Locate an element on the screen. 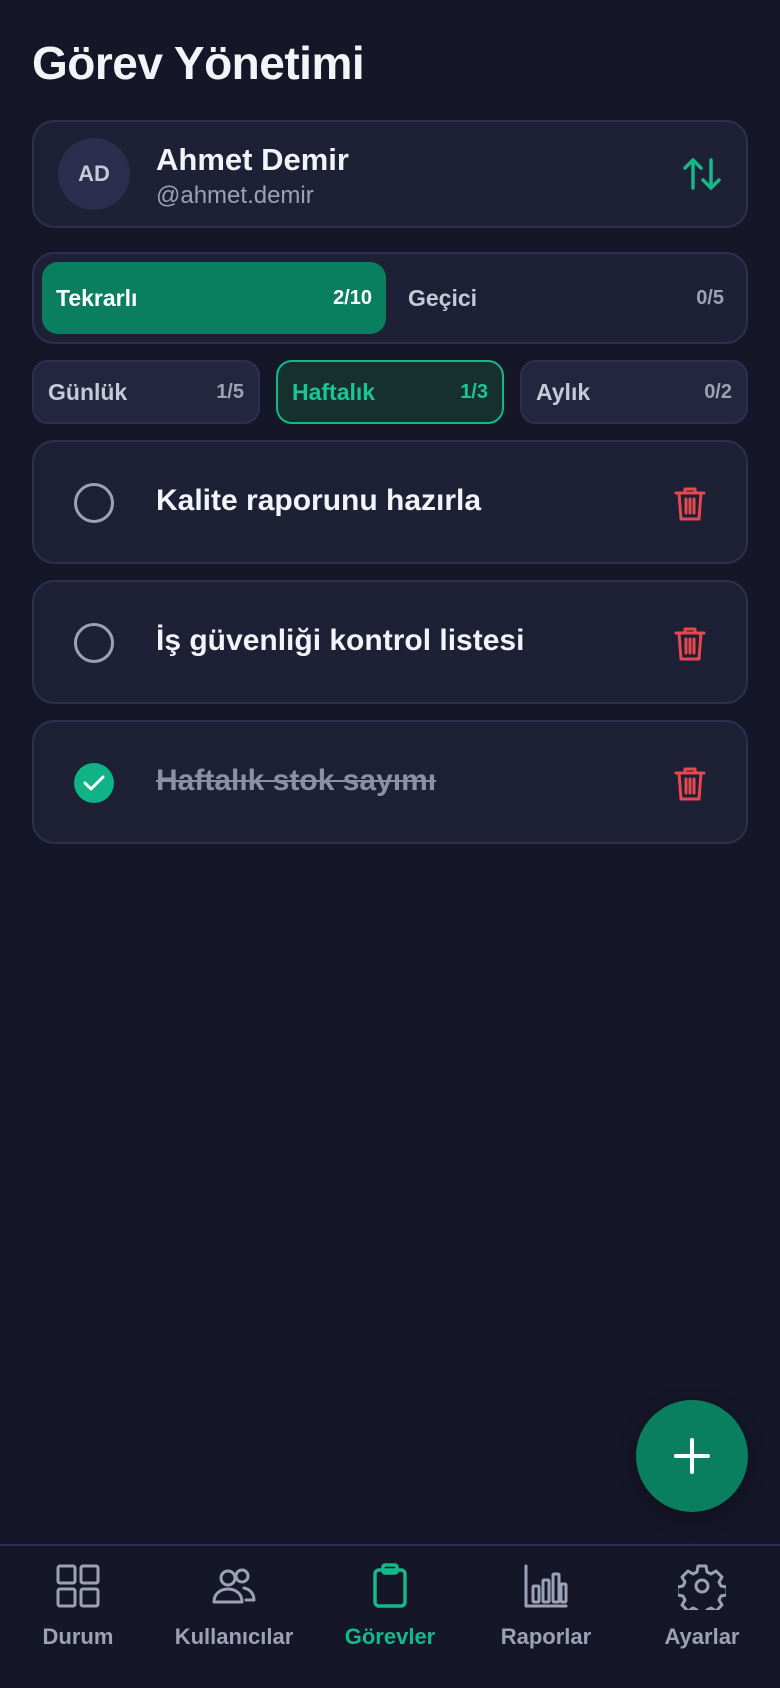 The image size is (780, 1688). nav-label: Ayarlar is located at coordinates (702, 1636).